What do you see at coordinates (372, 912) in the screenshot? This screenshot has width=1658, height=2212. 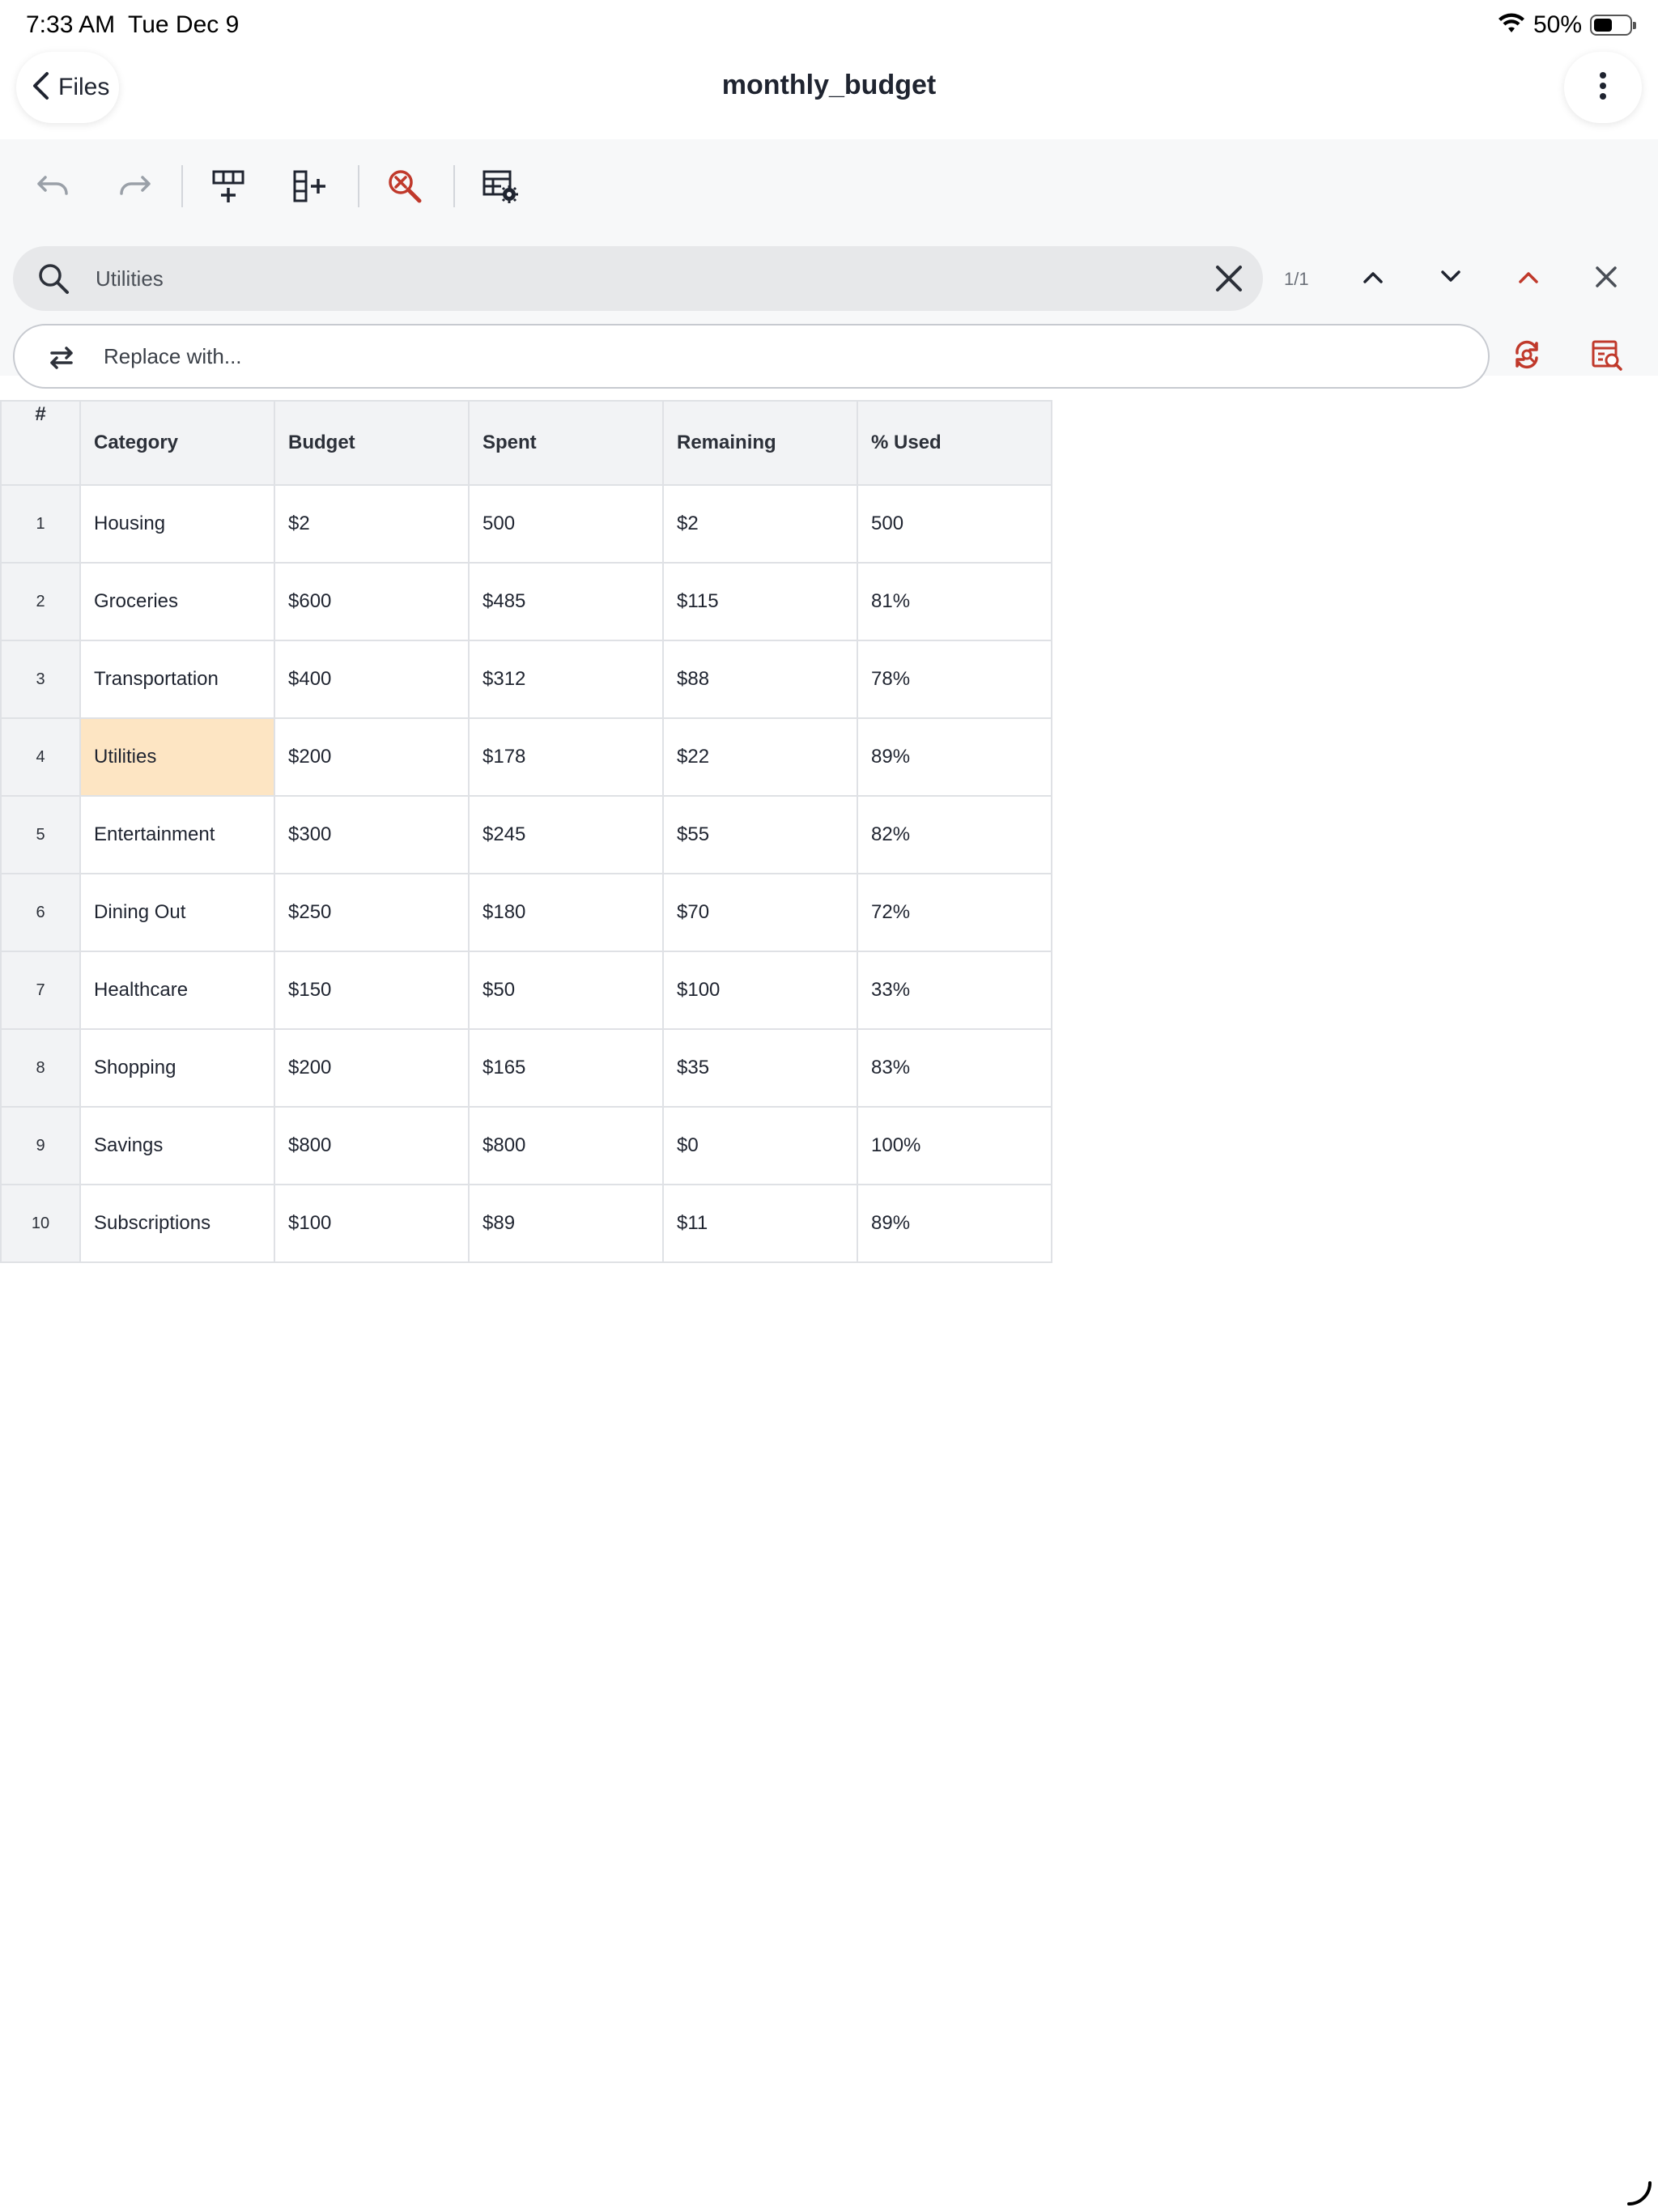 I see `table-cell: $250` at bounding box center [372, 912].